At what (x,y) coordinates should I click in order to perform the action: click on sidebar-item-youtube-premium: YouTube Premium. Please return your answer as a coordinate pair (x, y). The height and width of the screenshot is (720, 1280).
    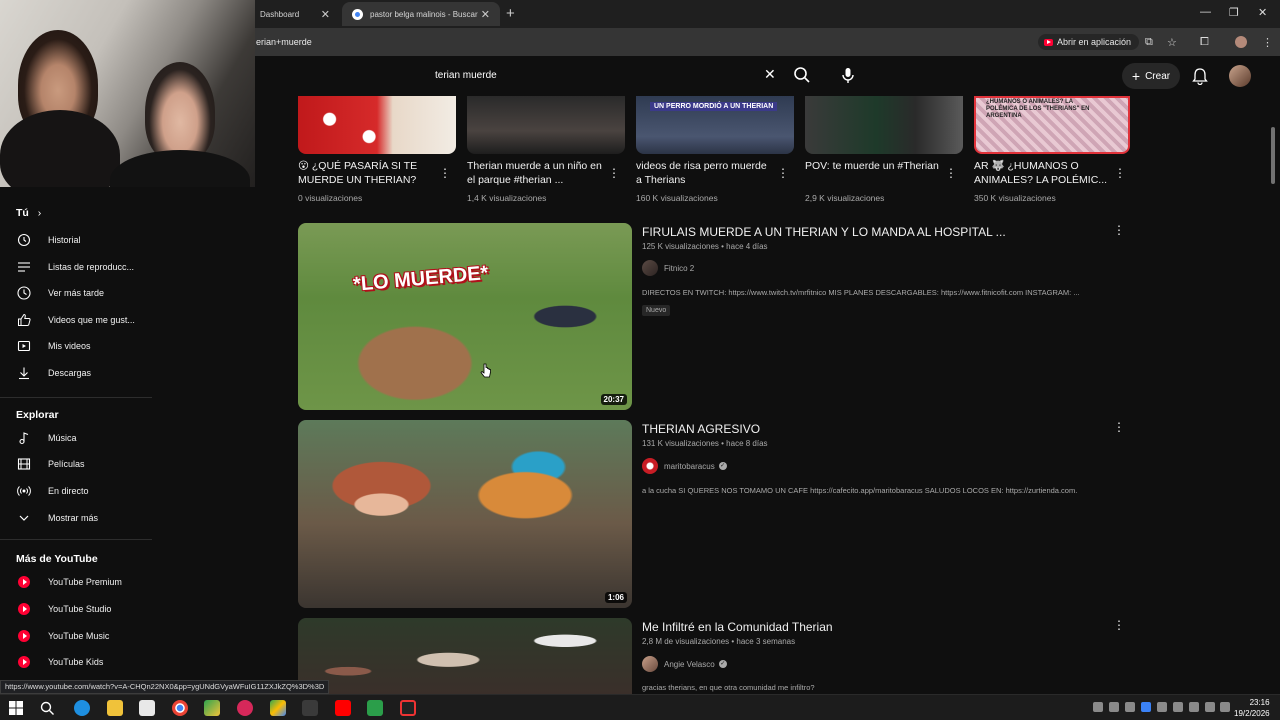
    Looking at the image, I should click on (77, 582).